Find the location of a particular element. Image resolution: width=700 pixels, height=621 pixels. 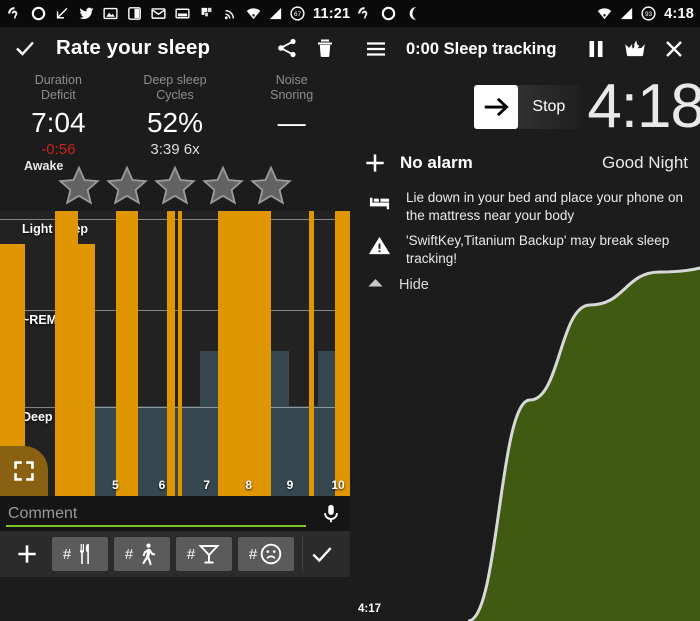

fullscreen-button is located at coordinates (24, 471).